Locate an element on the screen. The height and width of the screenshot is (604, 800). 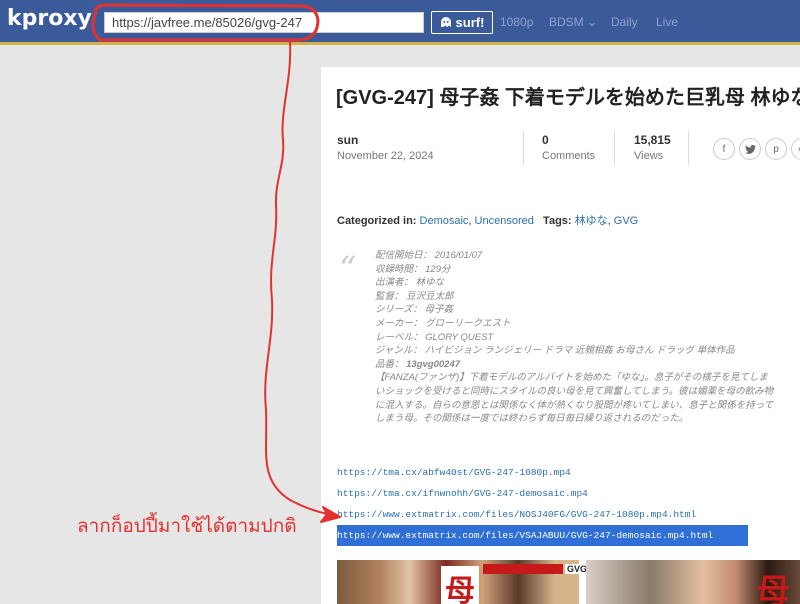
facebook-icon: f is located at coordinates (724, 149).